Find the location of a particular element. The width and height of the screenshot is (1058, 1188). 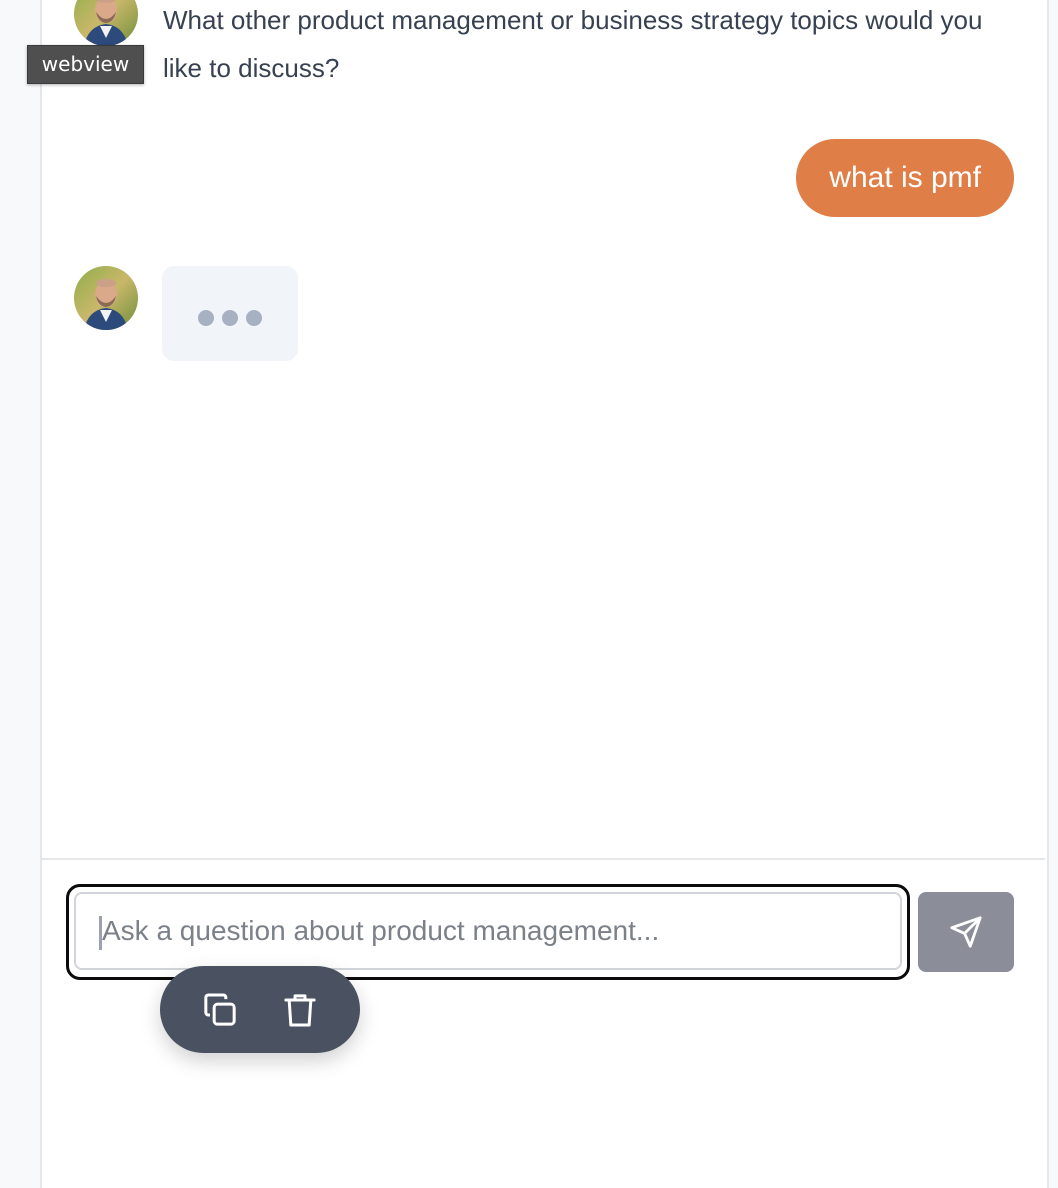

person-avatar-icon is located at coordinates (106, 298).